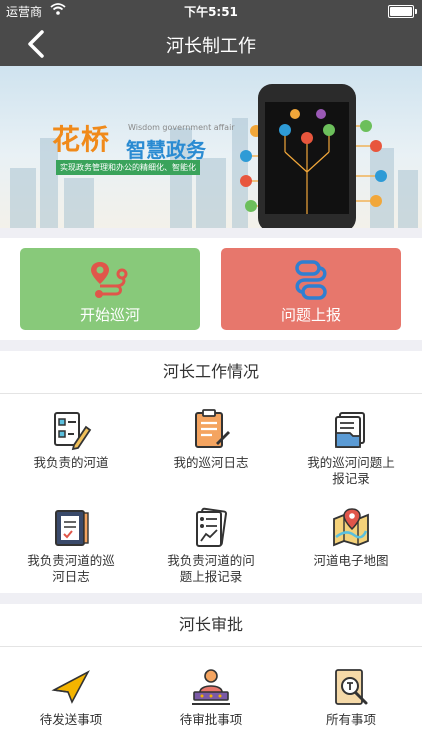 This screenshot has width=422, height=750. I want to click on link-report-icon, so click(311, 280).